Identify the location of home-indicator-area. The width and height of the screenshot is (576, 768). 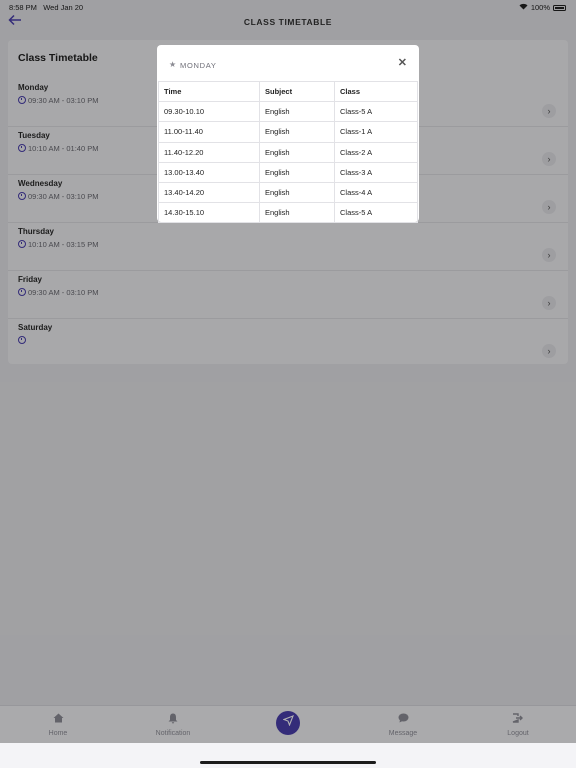
(288, 755).